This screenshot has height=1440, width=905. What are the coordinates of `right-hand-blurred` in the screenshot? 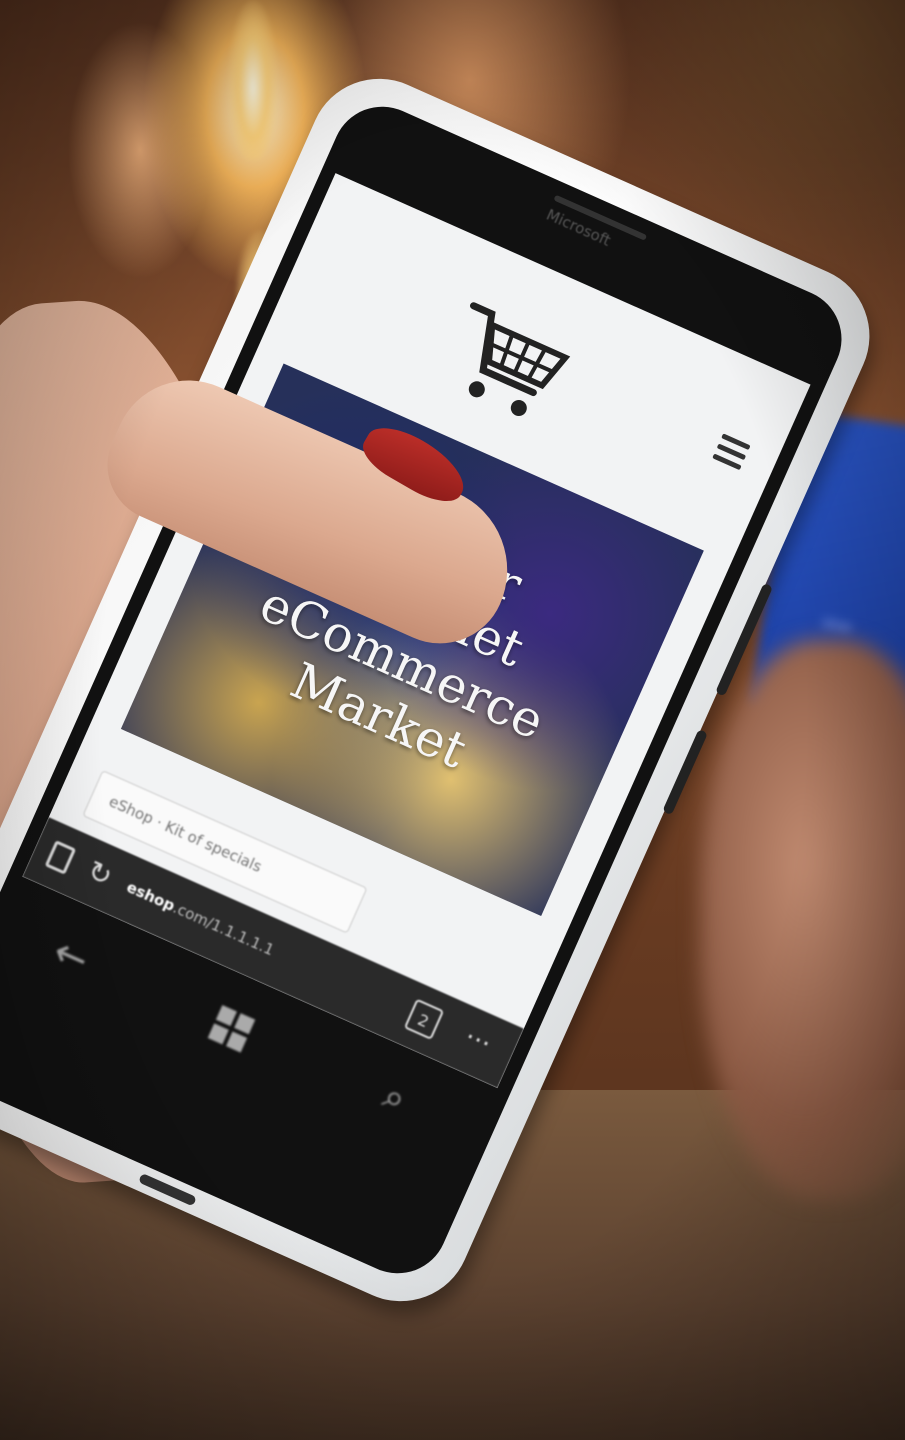 It's located at (802, 920).